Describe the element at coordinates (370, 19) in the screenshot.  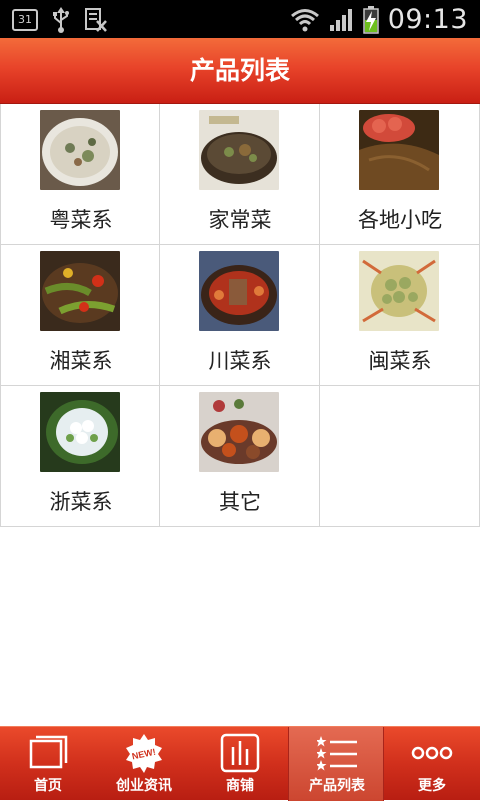
I see `battery-charging-icon` at that location.